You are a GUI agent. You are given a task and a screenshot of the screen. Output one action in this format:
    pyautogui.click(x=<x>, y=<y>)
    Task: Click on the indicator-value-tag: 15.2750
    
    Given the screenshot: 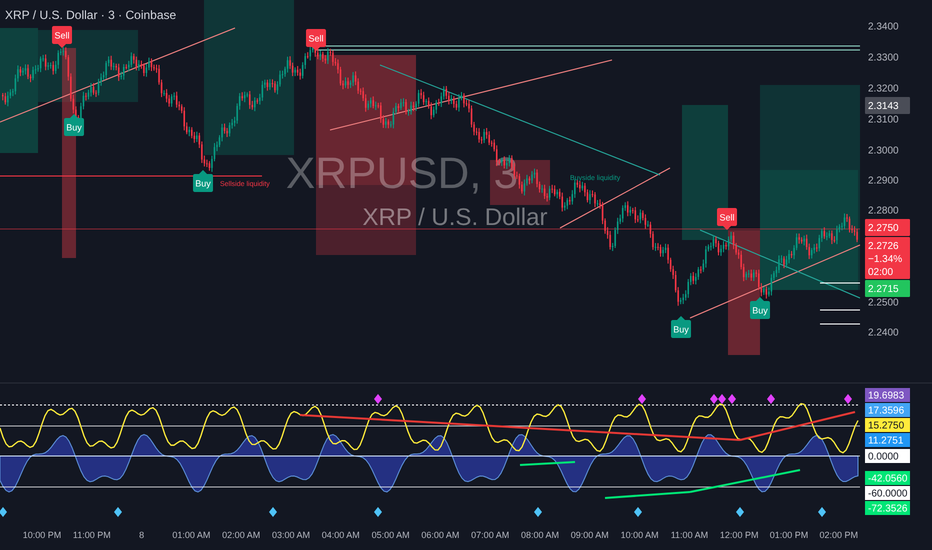 What is the action you would take?
    pyautogui.click(x=887, y=425)
    